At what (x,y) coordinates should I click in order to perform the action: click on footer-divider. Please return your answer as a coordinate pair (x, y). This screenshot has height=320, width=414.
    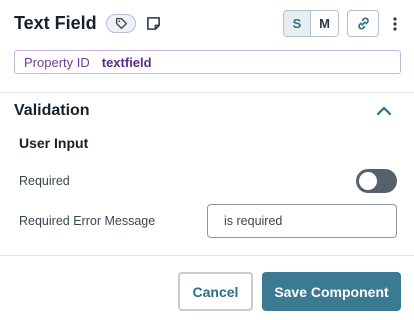
    Looking at the image, I should click on (207, 255).